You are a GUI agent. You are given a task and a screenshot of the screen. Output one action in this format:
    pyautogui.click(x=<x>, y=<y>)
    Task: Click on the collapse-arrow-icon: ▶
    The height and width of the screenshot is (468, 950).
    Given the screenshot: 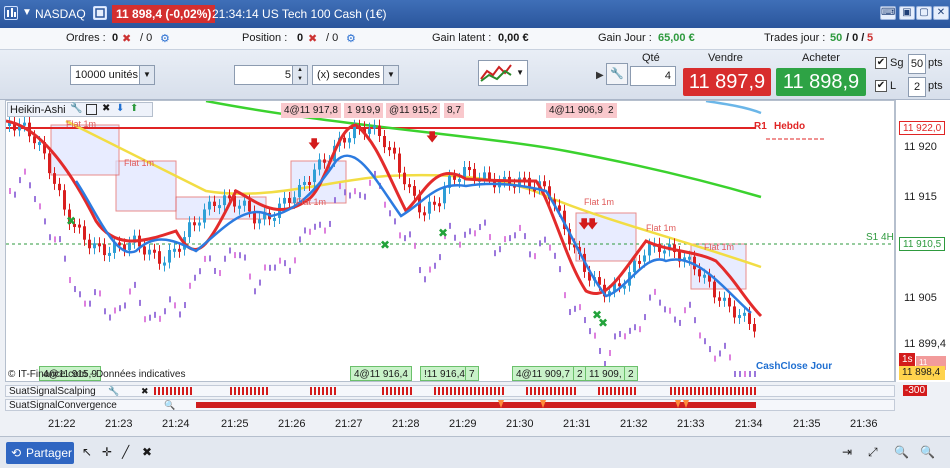 What is the action you would take?
    pyautogui.click(x=600, y=75)
    